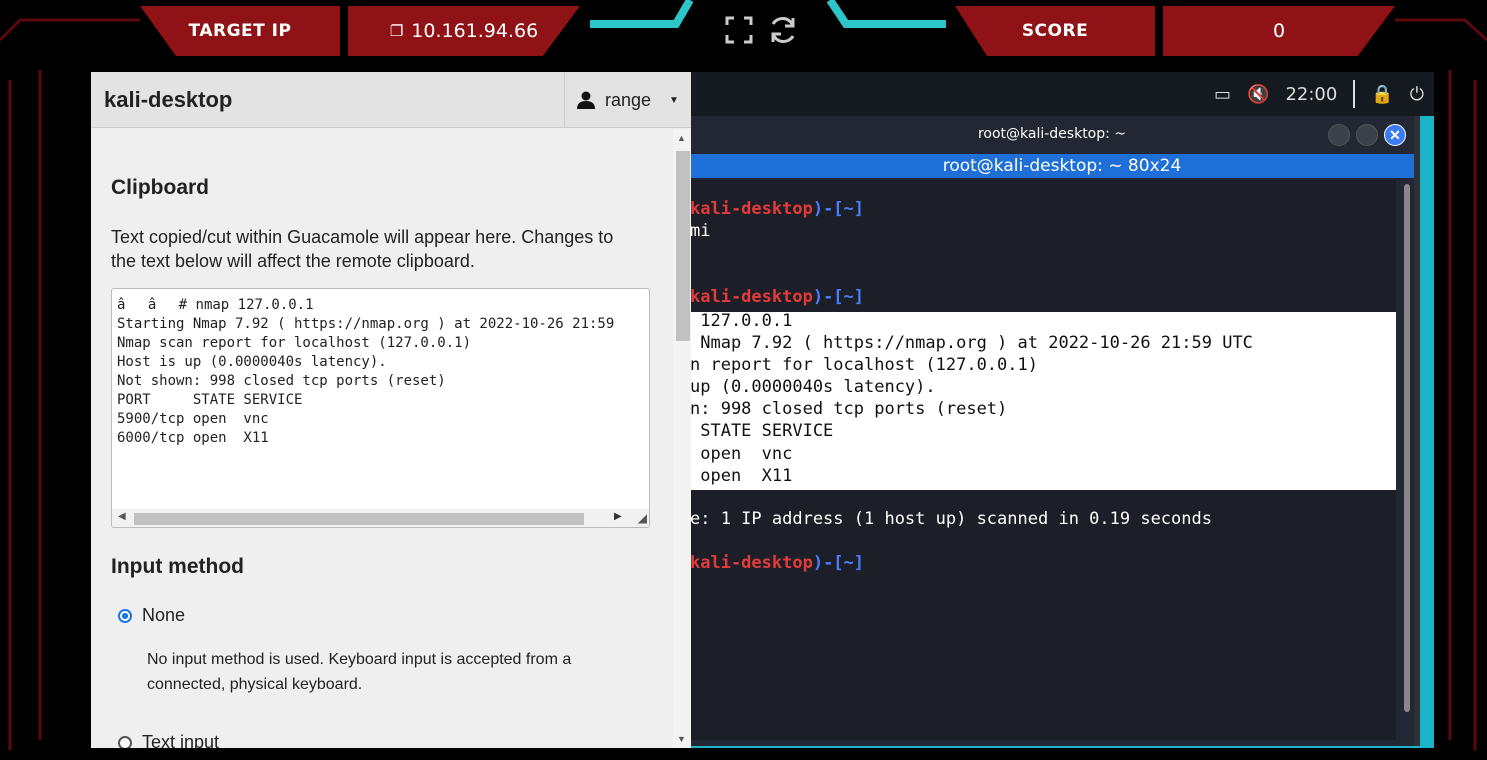 The height and width of the screenshot is (760, 1487). Describe the element at coordinates (741, 454) in the screenshot. I see `terminal-line: open vnc` at that location.